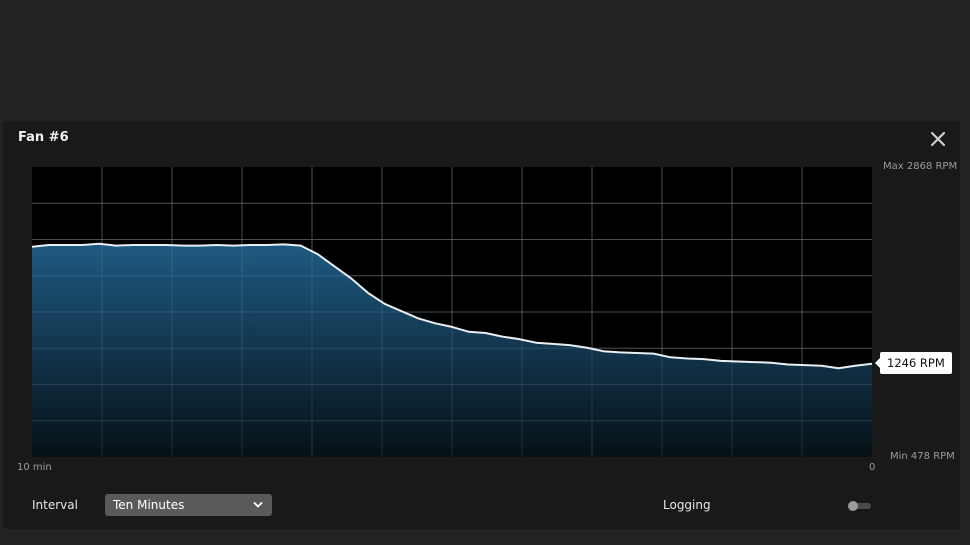 This screenshot has width=970, height=545. What do you see at coordinates (43, 137) in the screenshot?
I see `panel-title: Fan #6` at bounding box center [43, 137].